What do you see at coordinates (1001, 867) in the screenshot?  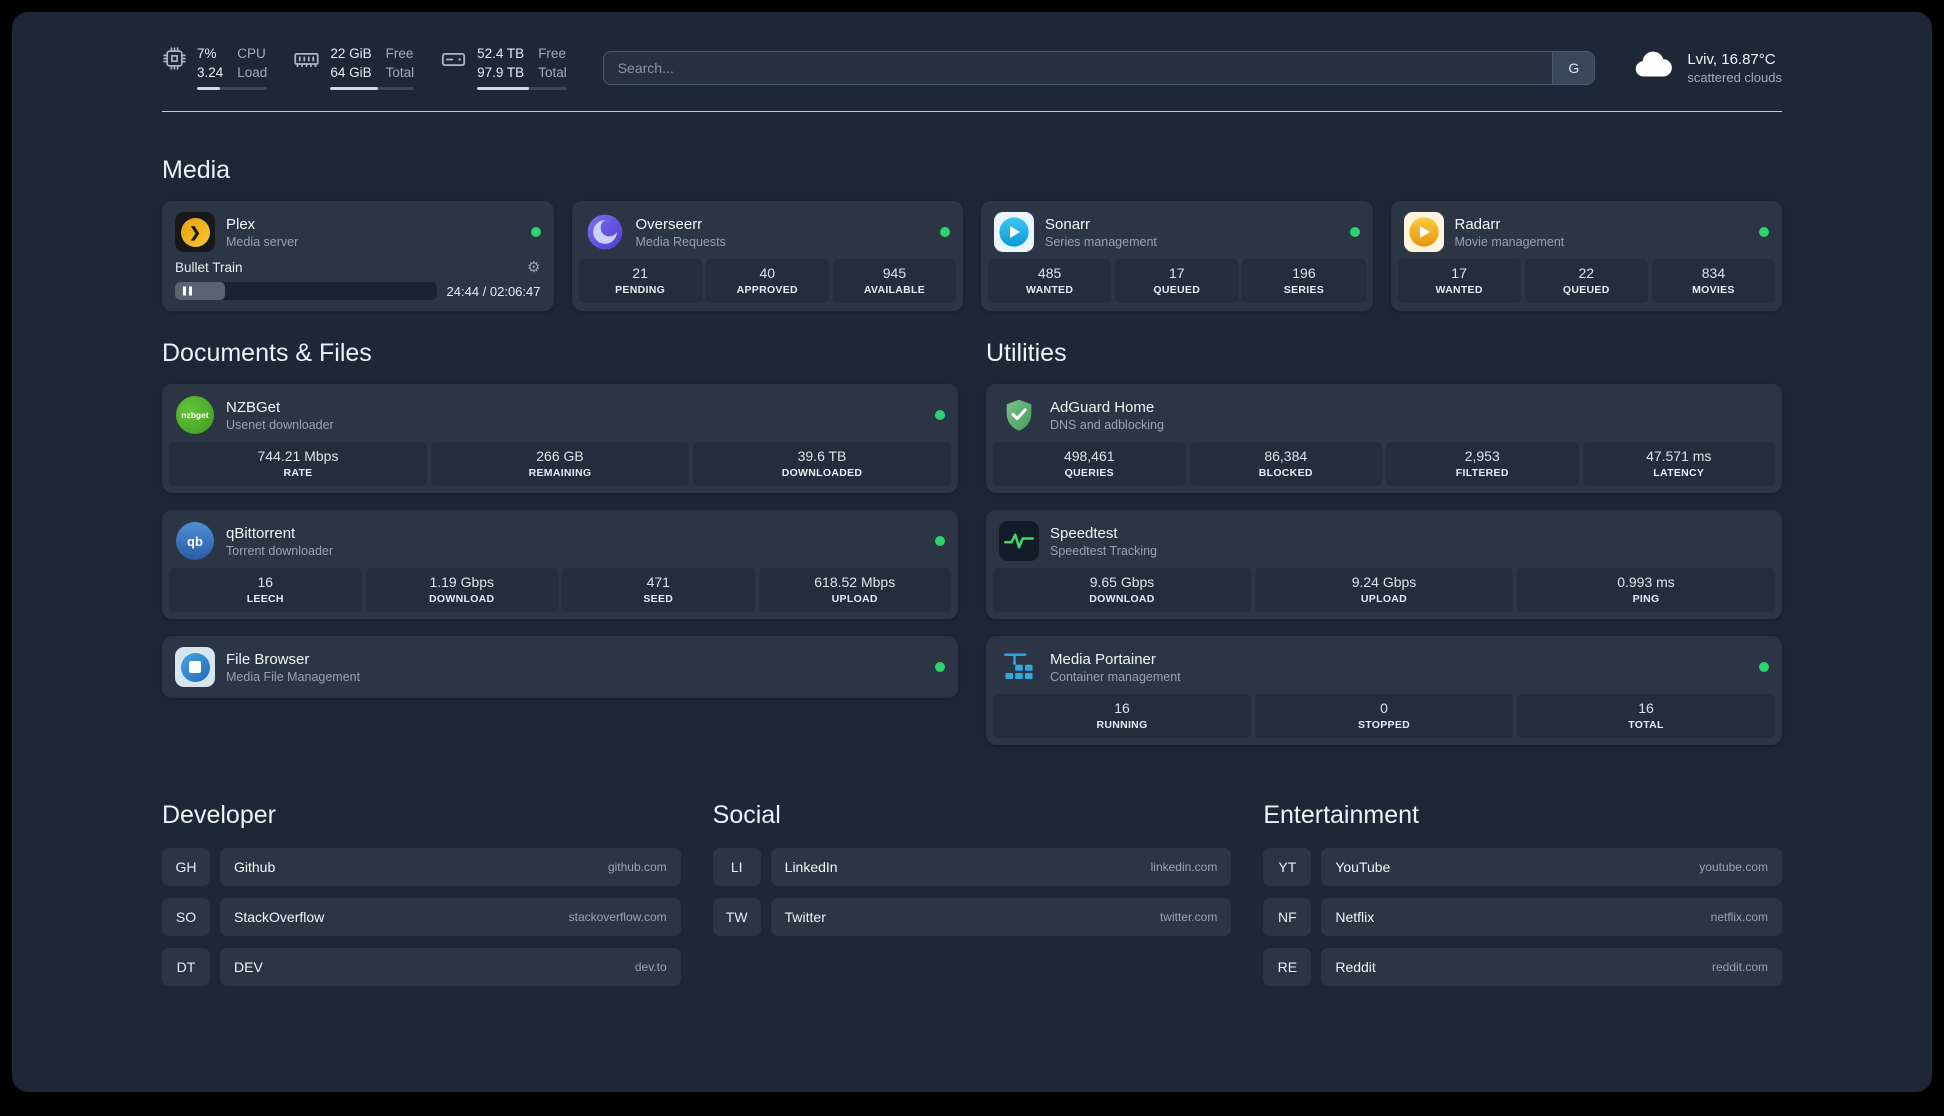 I see `bookmark-link-linkedin: LinkedIn linkedin.com` at bounding box center [1001, 867].